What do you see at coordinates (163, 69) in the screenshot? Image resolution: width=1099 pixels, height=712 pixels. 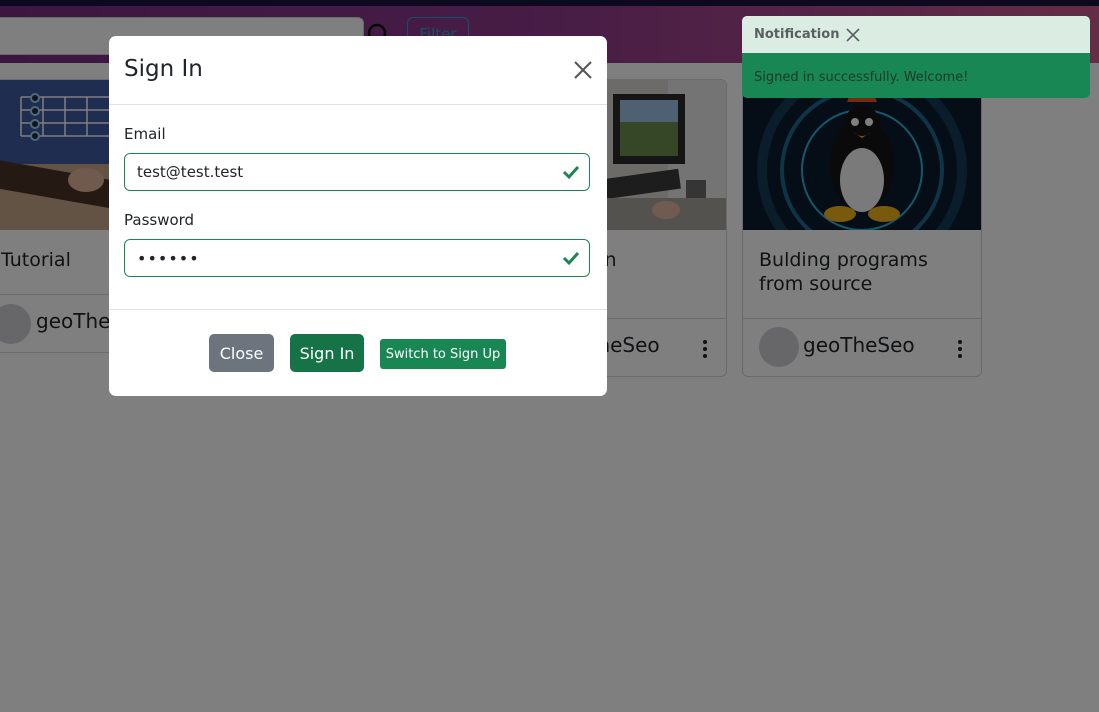 I see `modal-title: Sign In` at bounding box center [163, 69].